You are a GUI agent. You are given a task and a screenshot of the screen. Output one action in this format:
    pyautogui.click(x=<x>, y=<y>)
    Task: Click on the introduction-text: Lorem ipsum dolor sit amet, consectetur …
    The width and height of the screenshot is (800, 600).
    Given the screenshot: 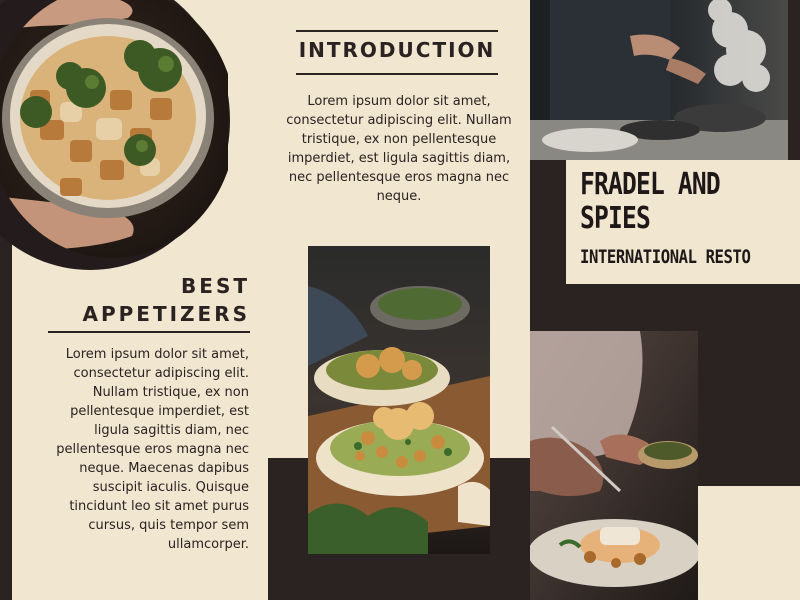 What is the action you would take?
    pyautogui.click(x=399, y=149)
    